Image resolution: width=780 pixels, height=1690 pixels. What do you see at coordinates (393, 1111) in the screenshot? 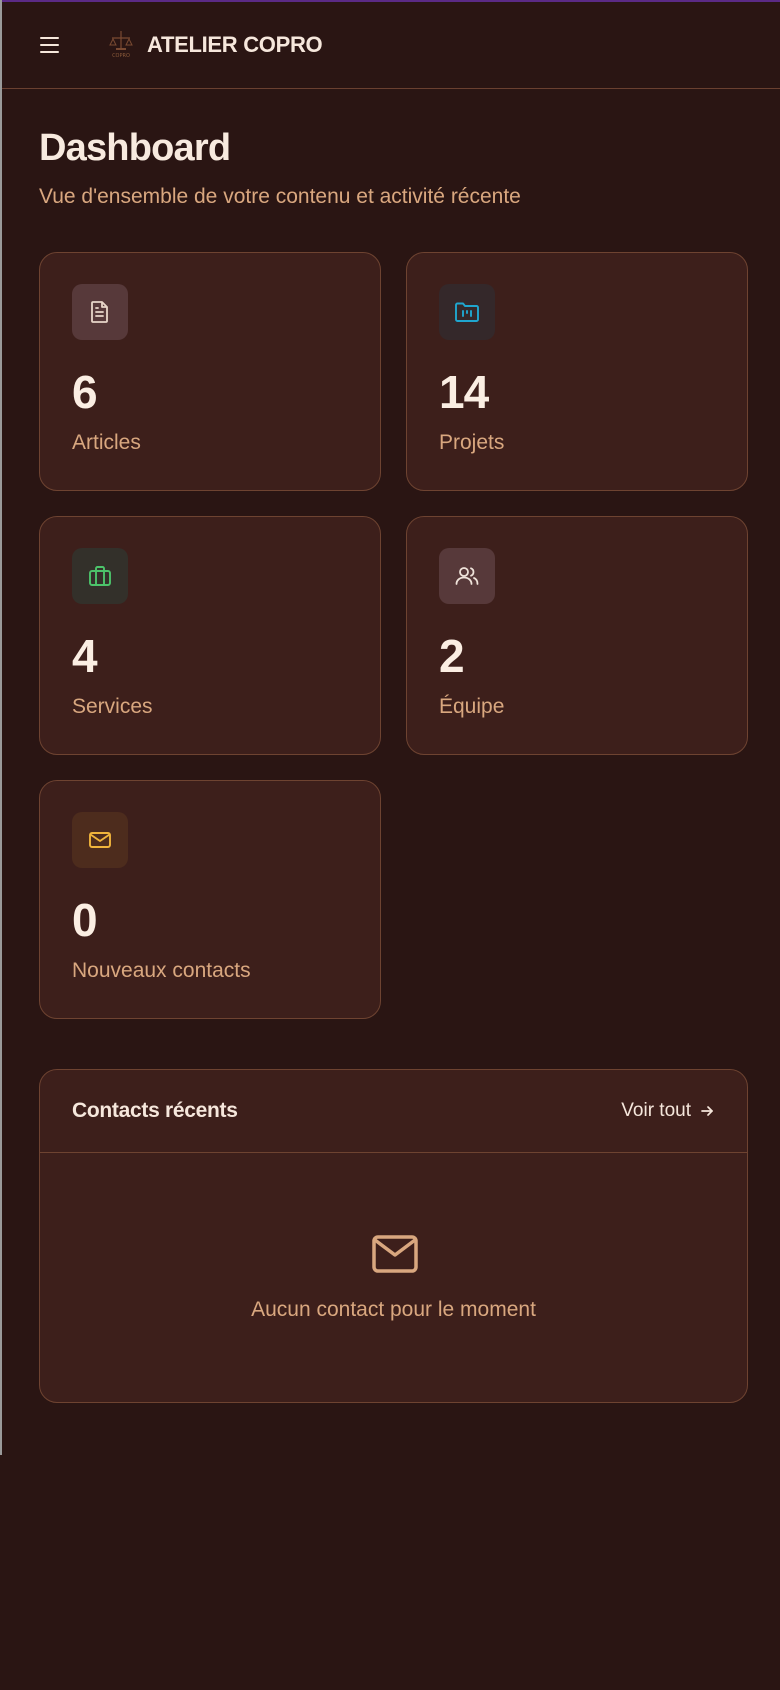
I see `panel-header: Contacts récents Voir tout` at bounding box center [393, 1111].